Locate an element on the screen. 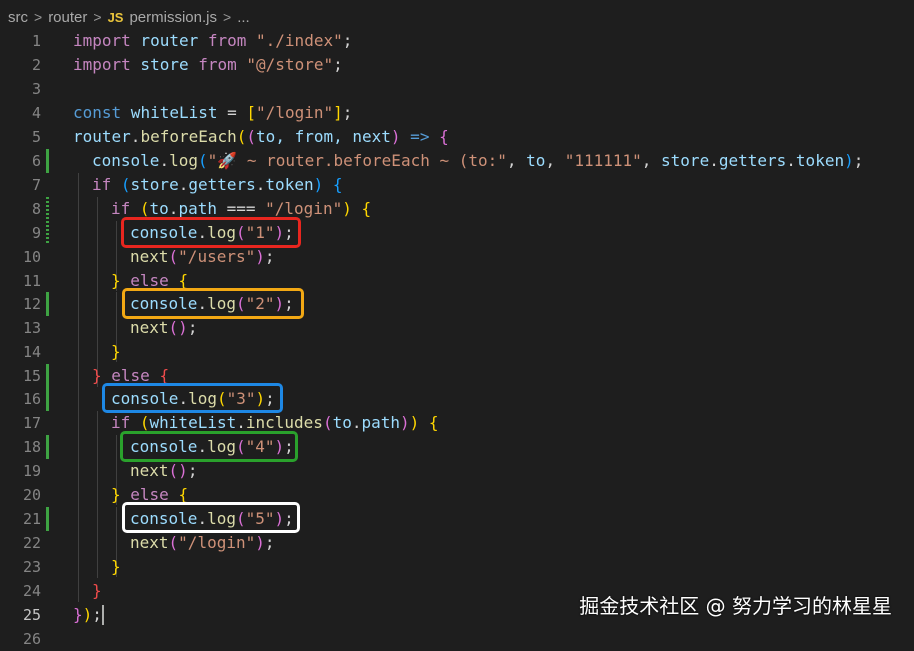  function-name: beforeEach is located at coordinates (188, 136).